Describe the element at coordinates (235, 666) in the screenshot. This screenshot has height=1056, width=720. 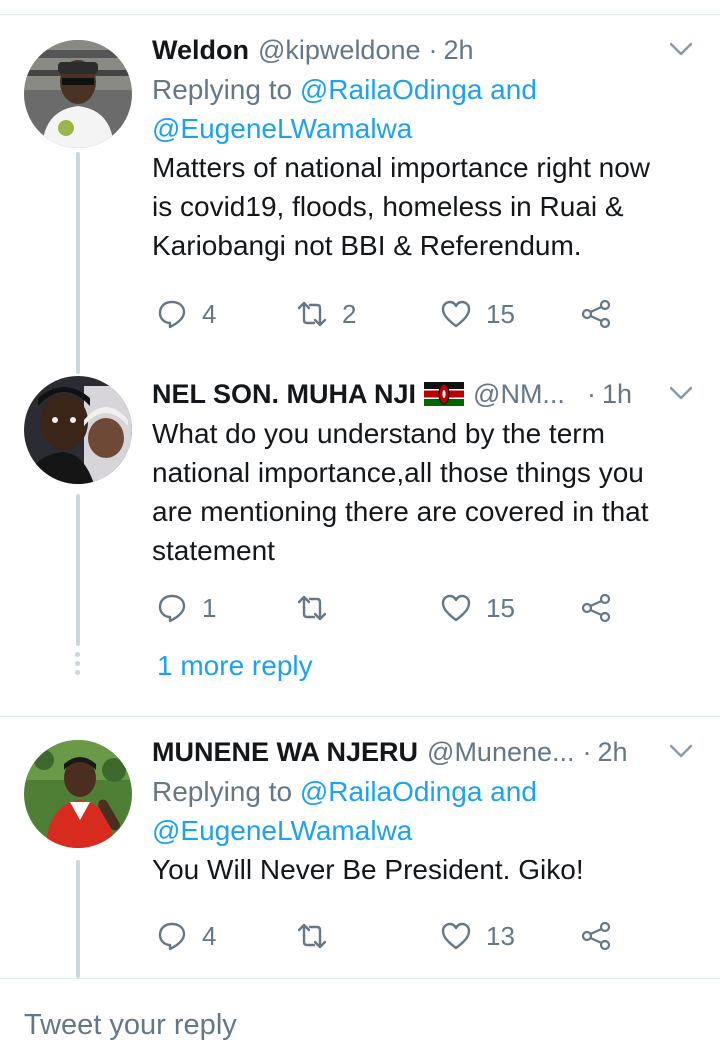
I see `more-replies-link: 1 more reply` at that location.